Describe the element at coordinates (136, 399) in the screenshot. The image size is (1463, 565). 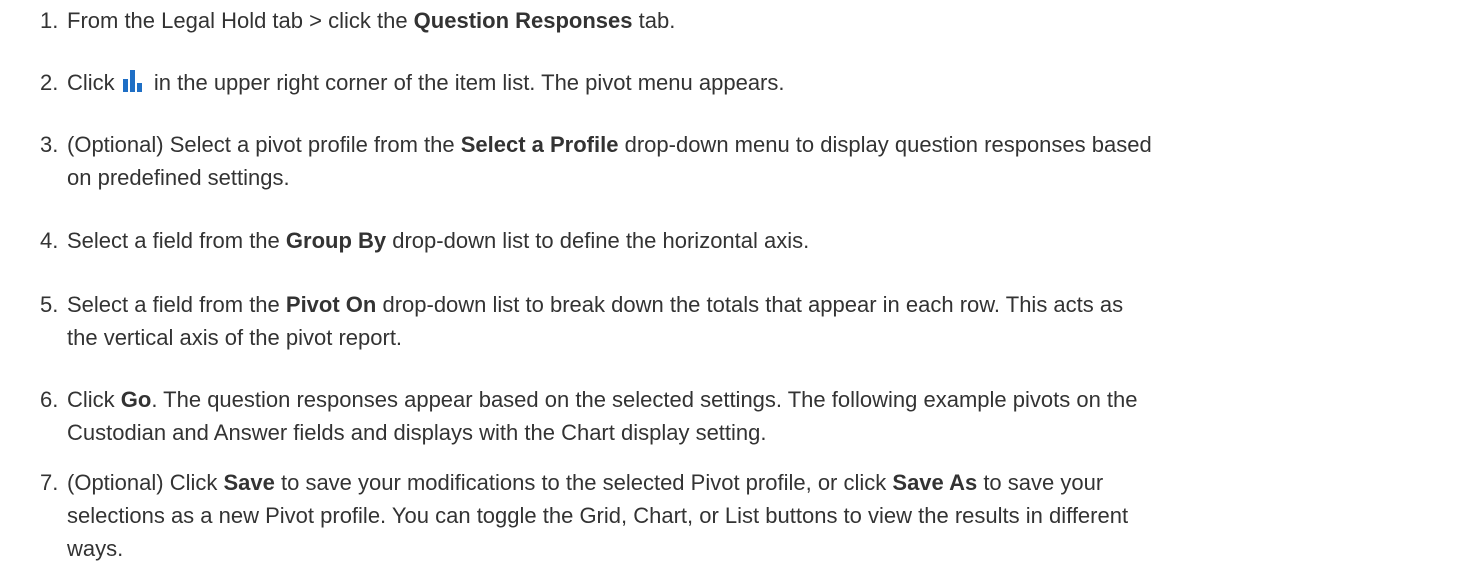
I see `ui-term-go: Go` at that location.